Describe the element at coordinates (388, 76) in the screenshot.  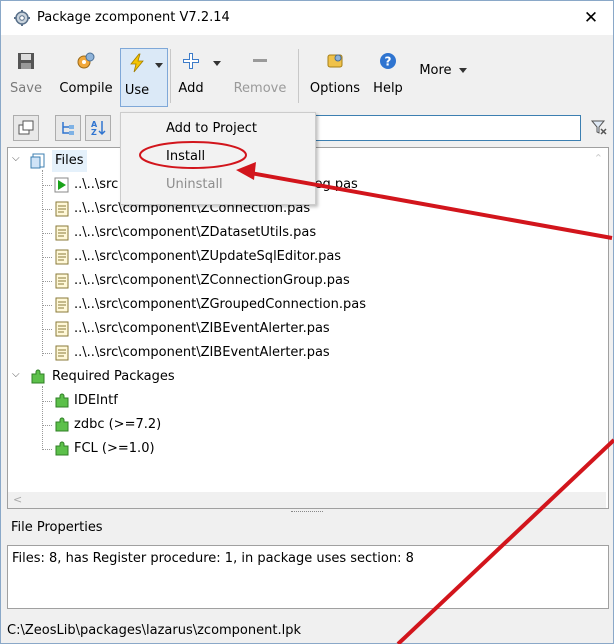
I see `help-button: ? Help` at that location.